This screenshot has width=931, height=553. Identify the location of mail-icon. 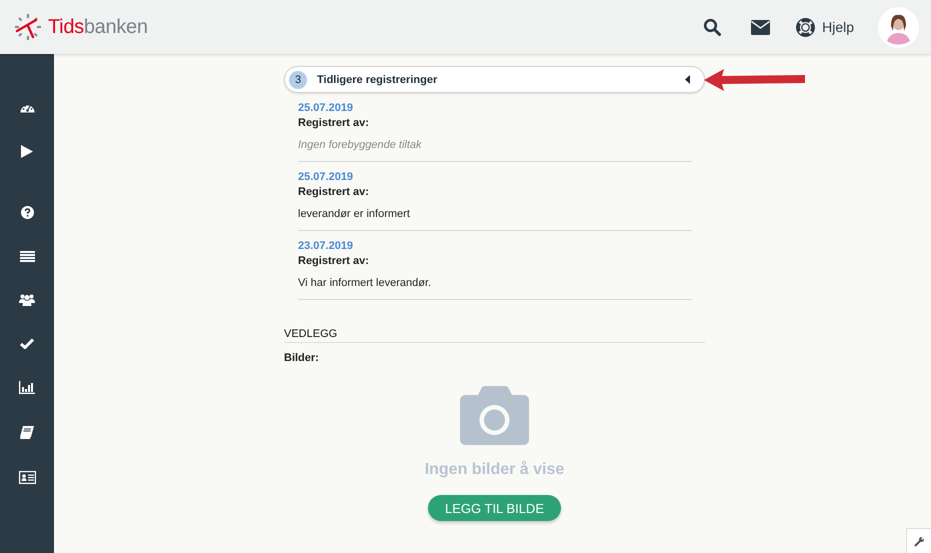
(760, 27).